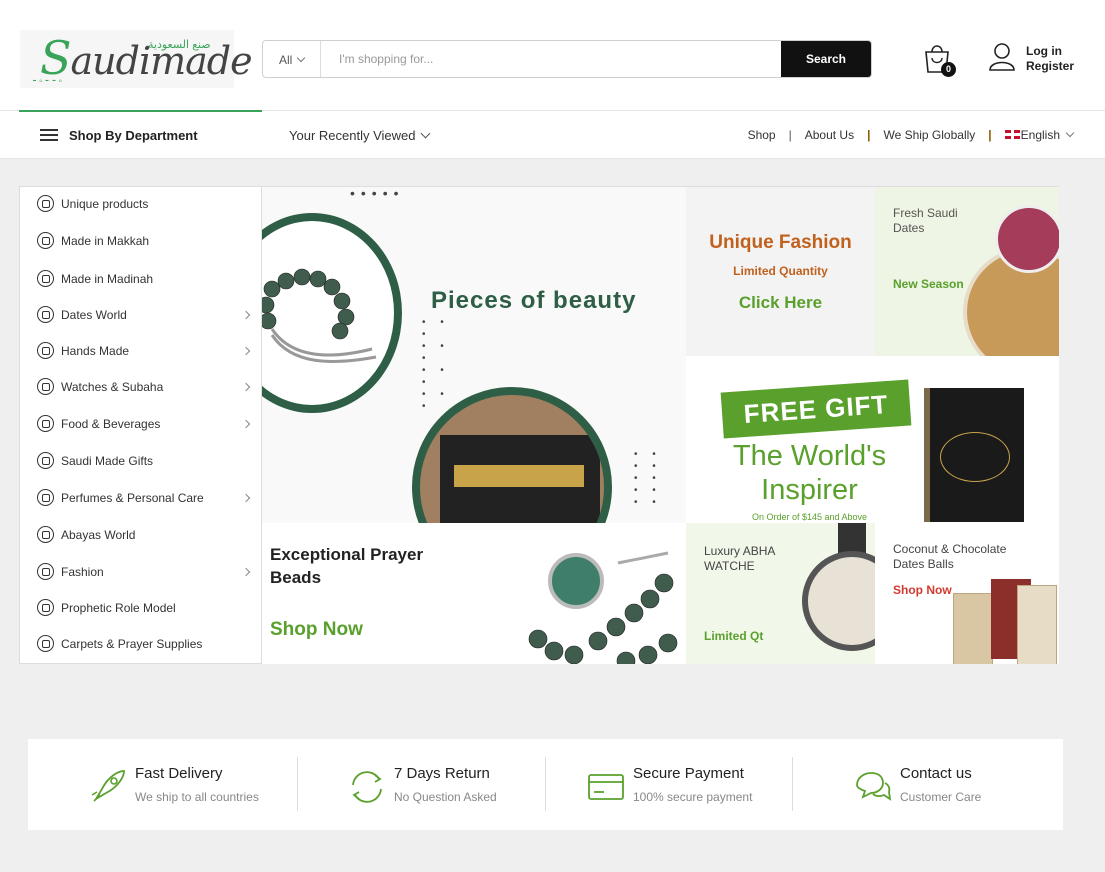 This screenshot has width=1105, height=872. Describe the element at coordinates (874, 786) in the screenshot. I see `chat-icon` at that location.